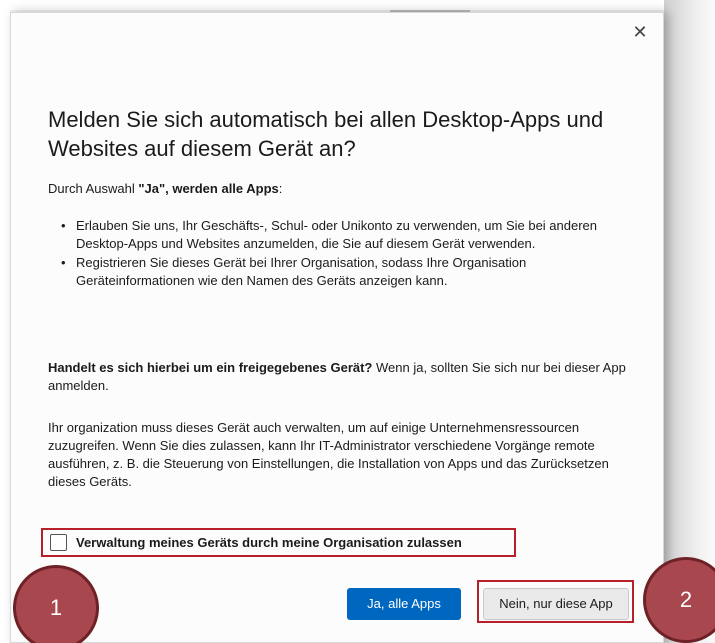 The height and width of the screenshot is (643, 715). I want to click on background-left, so click(5, 326).